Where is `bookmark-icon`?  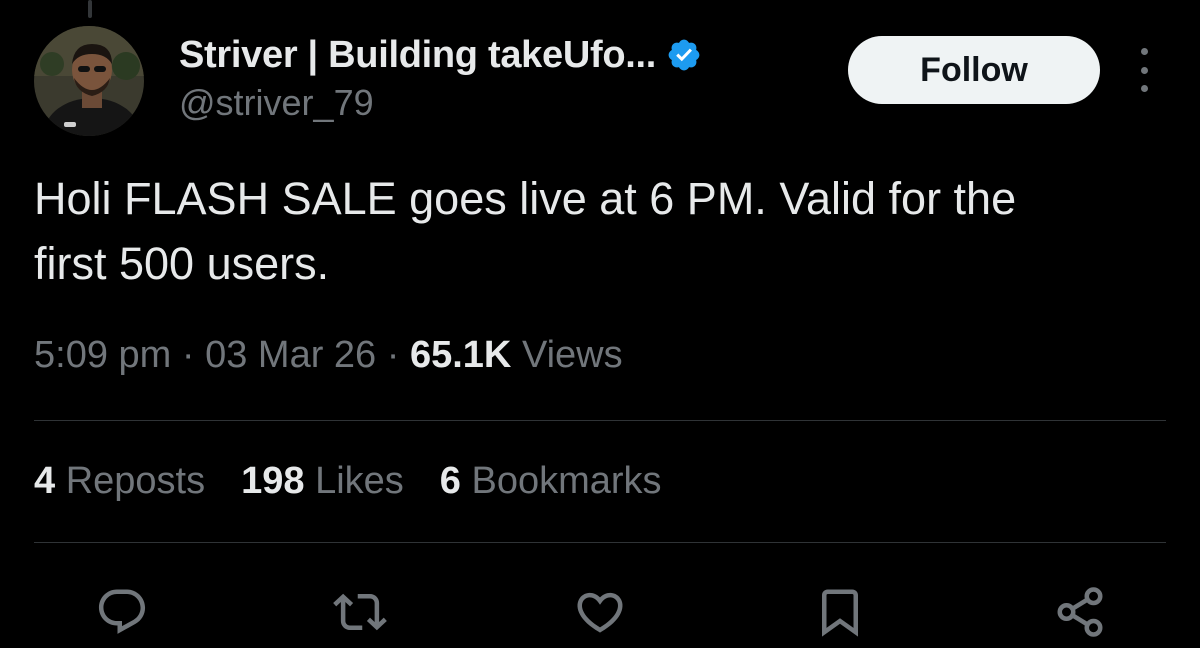
bookmark-icon is located at coordinates (840, 613).